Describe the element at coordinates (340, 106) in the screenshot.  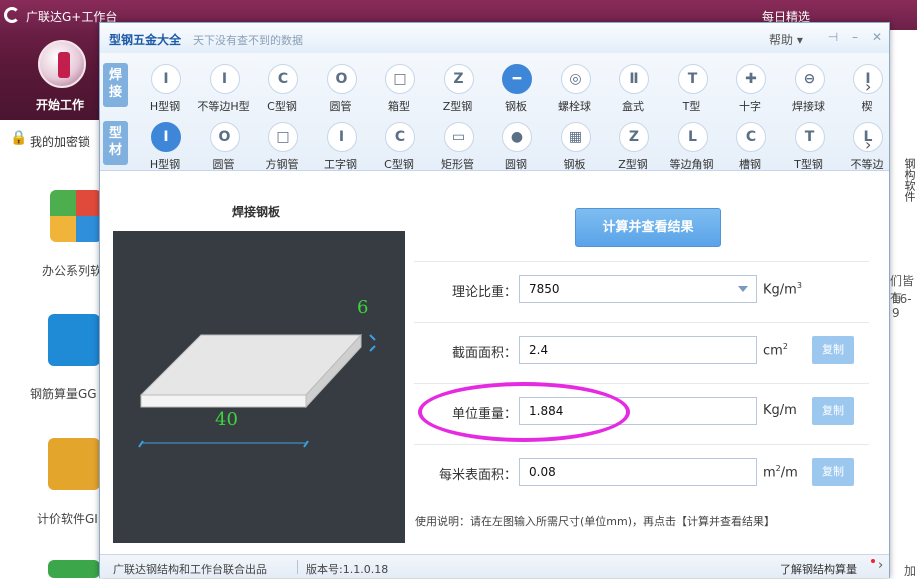
I see `welded-tool-label: 圆管` at that location.